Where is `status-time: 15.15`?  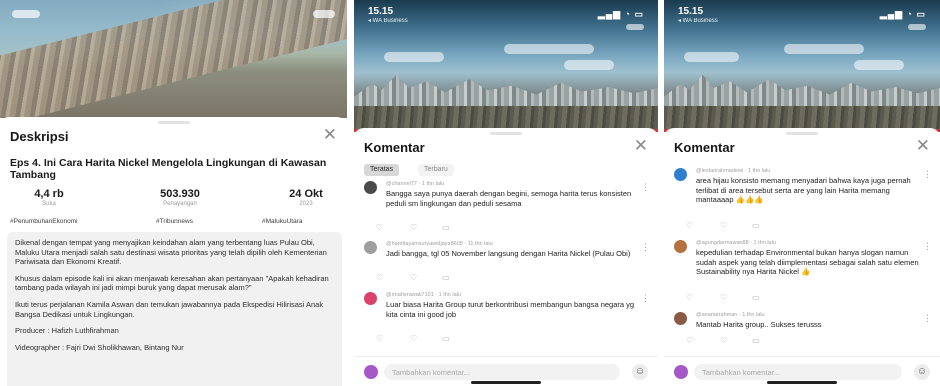
status-time: 15.15 is located at coordinates (381, 11).